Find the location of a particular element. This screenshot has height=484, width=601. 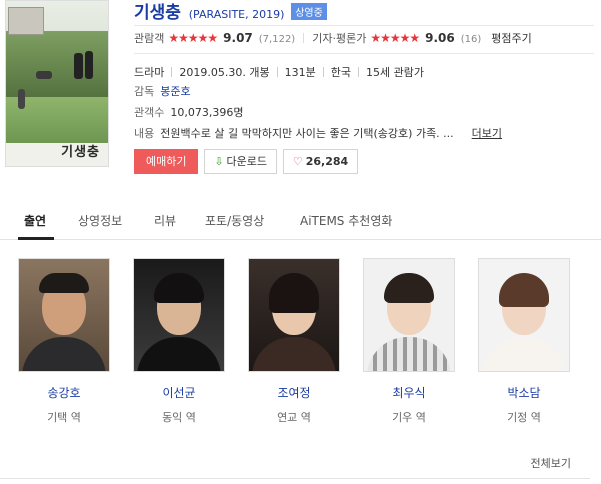

write-rating-link: 평점주기 is located at coordinates (511, 38).